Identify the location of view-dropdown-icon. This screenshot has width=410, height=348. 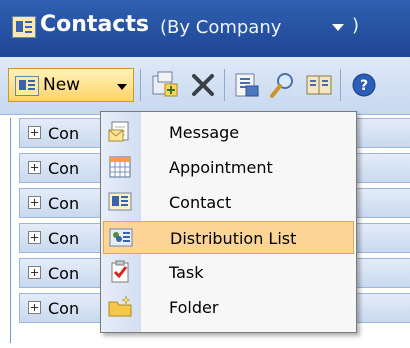
(338, 27).